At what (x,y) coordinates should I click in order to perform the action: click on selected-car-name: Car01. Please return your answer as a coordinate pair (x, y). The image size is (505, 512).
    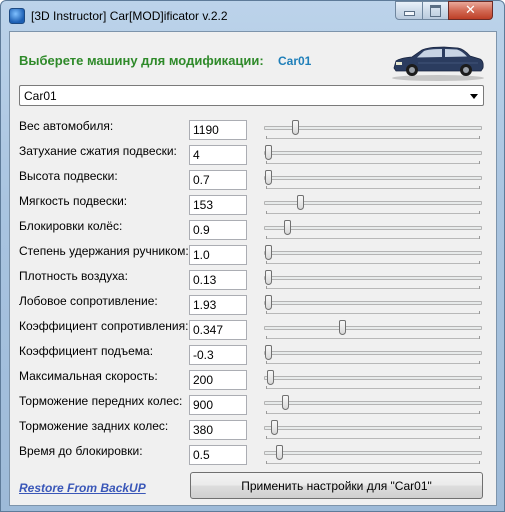
    Looking at the image, I should click on (295, 61).